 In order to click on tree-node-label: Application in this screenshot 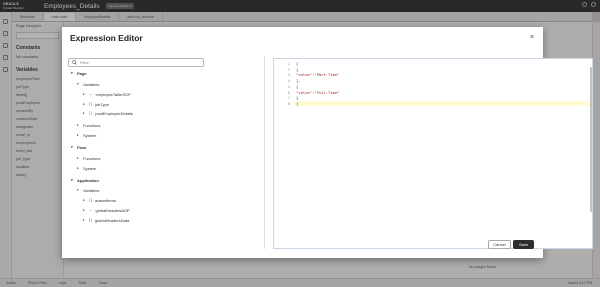, I will do `click(88, 180)`.